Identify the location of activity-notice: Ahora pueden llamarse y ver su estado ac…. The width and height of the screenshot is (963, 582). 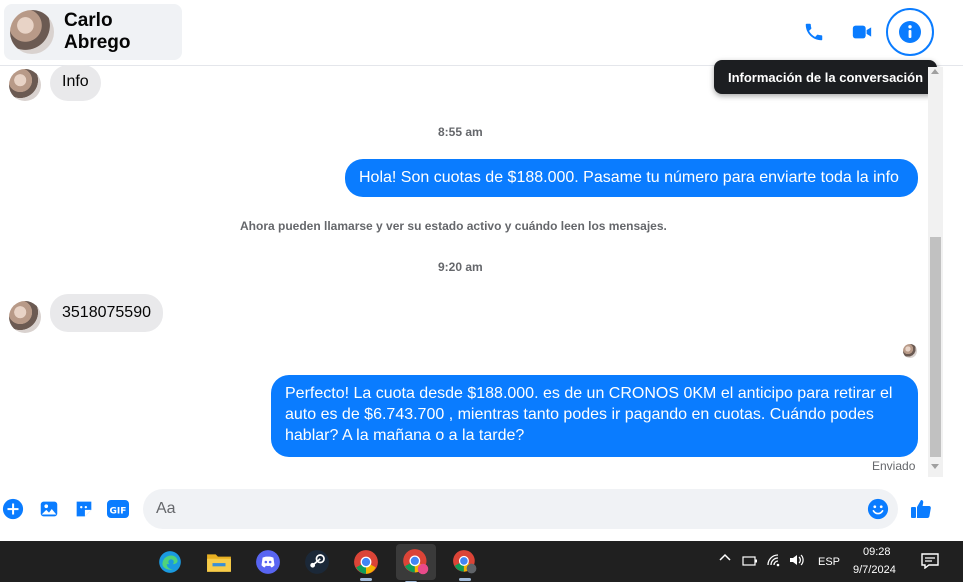
(453, 226).